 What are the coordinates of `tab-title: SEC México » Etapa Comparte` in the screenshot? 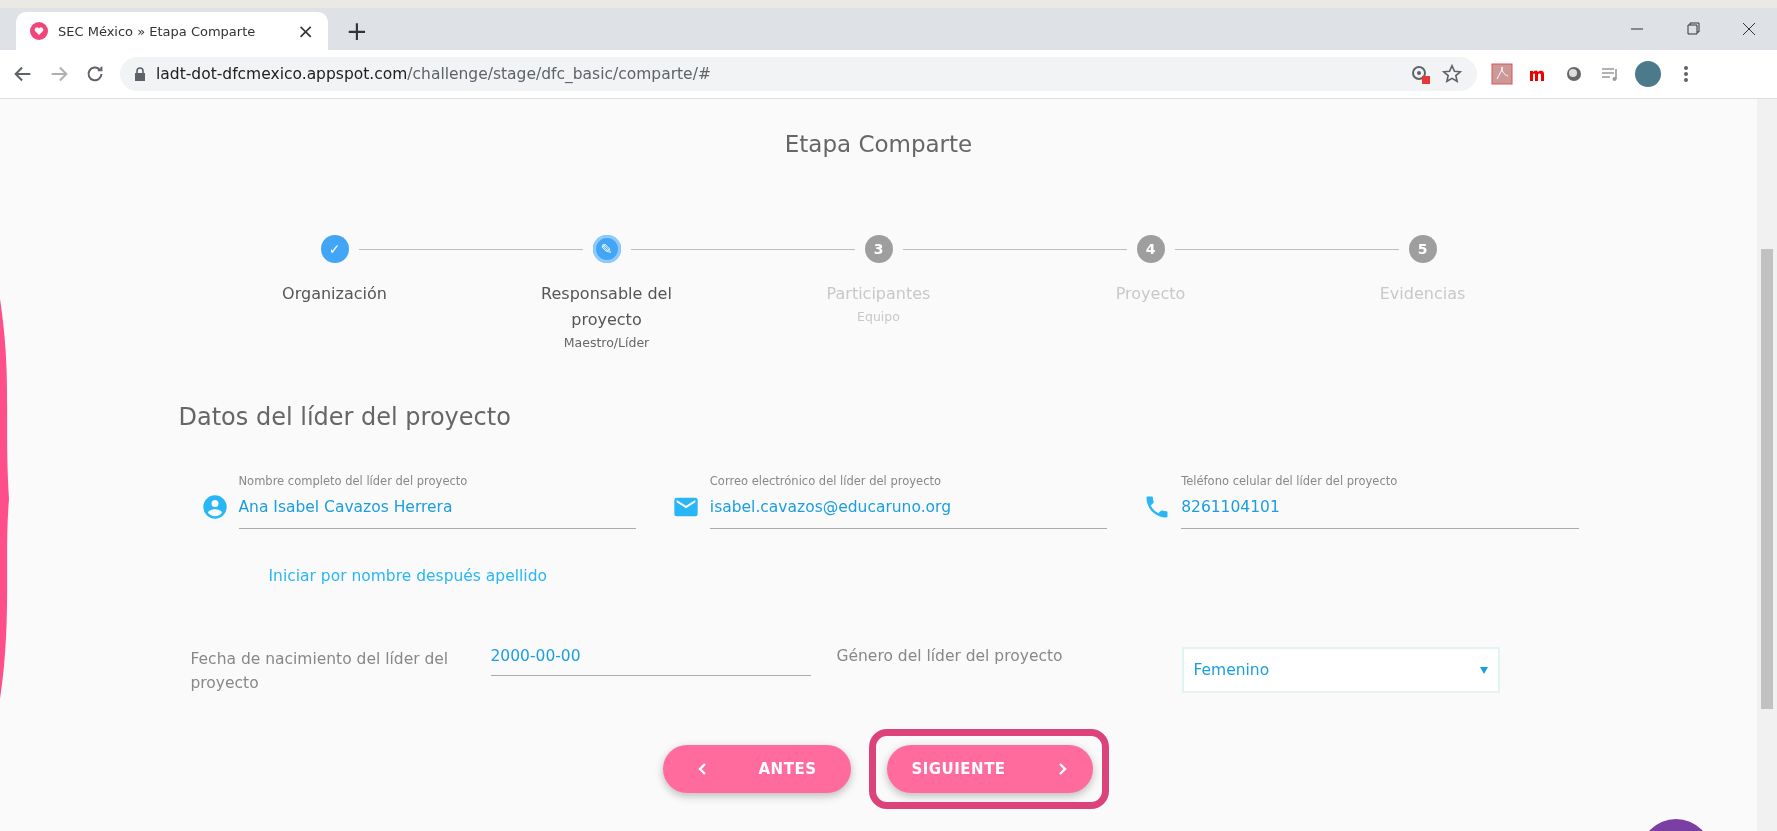 It's located at (157, 31).